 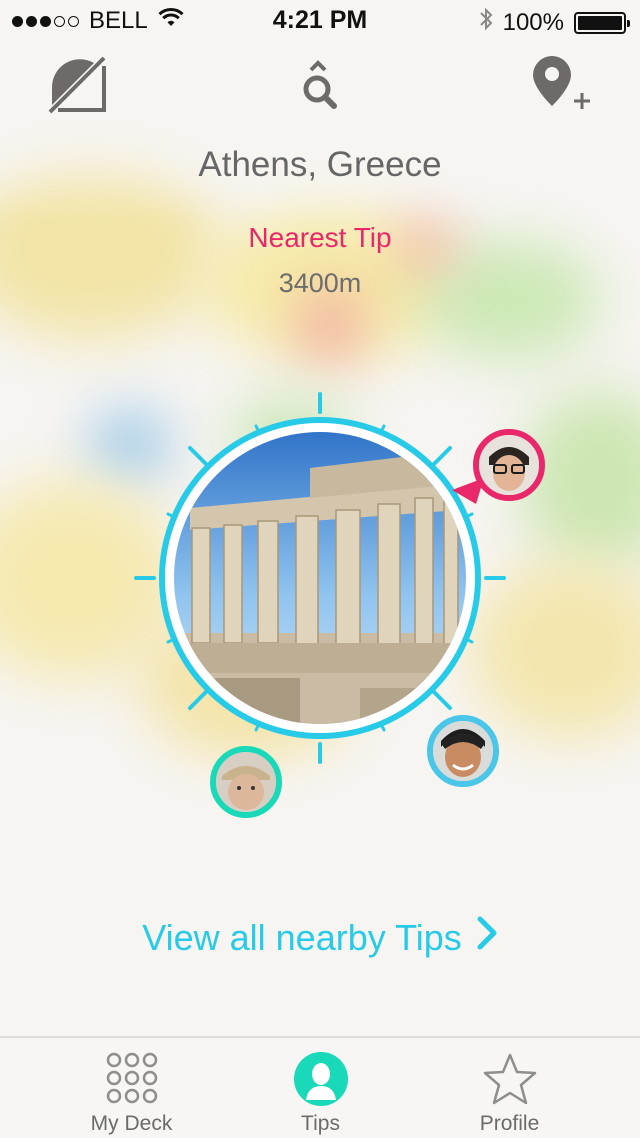 I want to click on nearest-tip-label: Nearest Tip, so click(x=320, y=237).